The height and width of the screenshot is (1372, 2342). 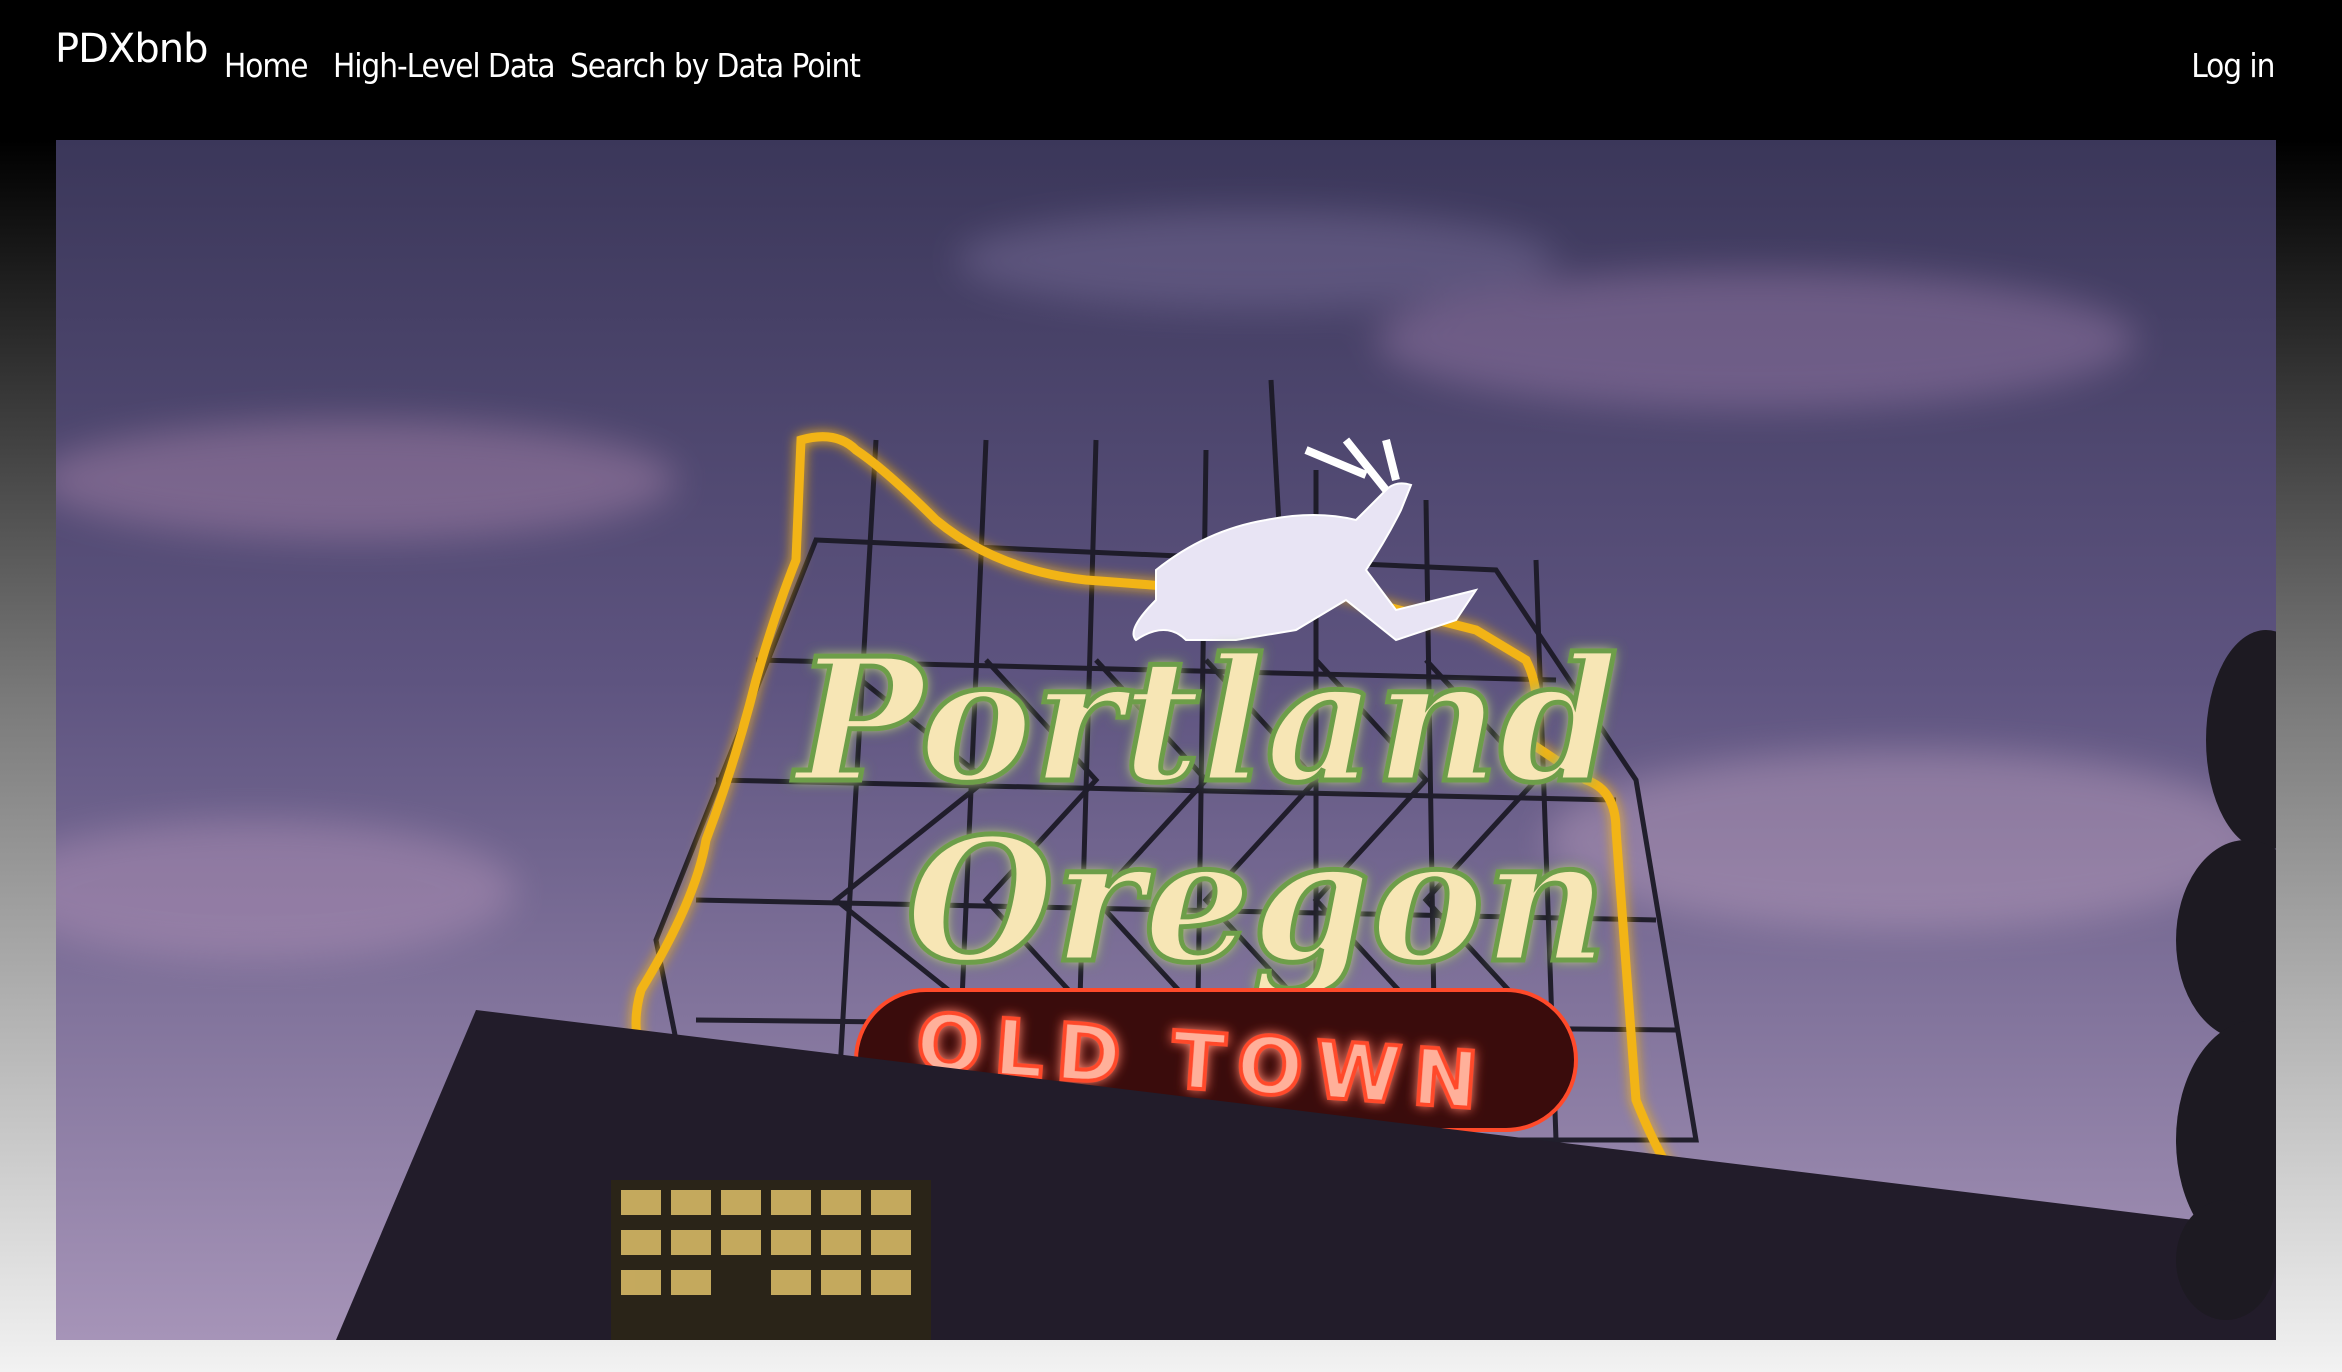 What do you see at coordinates (771, 1260) in the screenshot?
I see `lit-windows` at bounding box center [771, 1260].